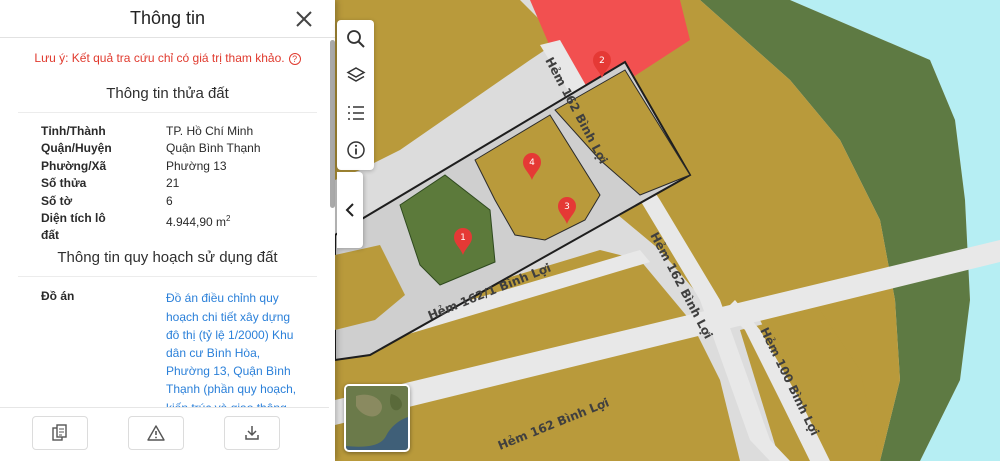 The image size is (1000, 461). I want to click on info-row-ward: Phường/Xã Phường 13, so click(167, 166).